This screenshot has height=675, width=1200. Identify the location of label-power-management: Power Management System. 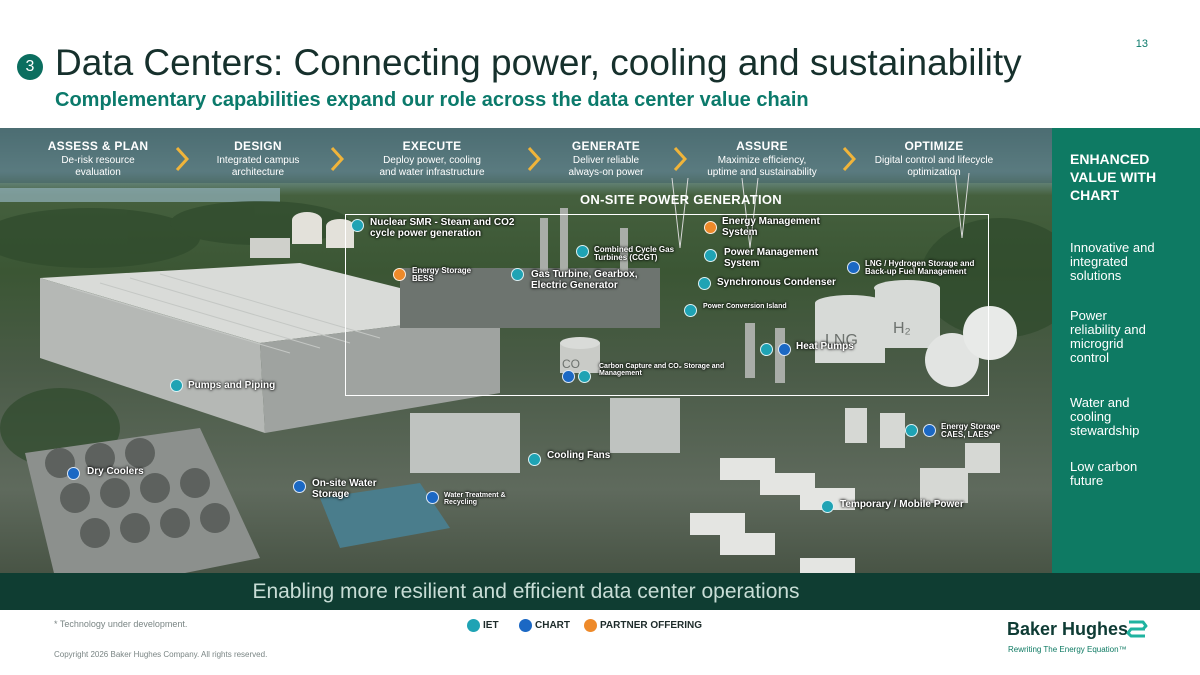
(771, 258).